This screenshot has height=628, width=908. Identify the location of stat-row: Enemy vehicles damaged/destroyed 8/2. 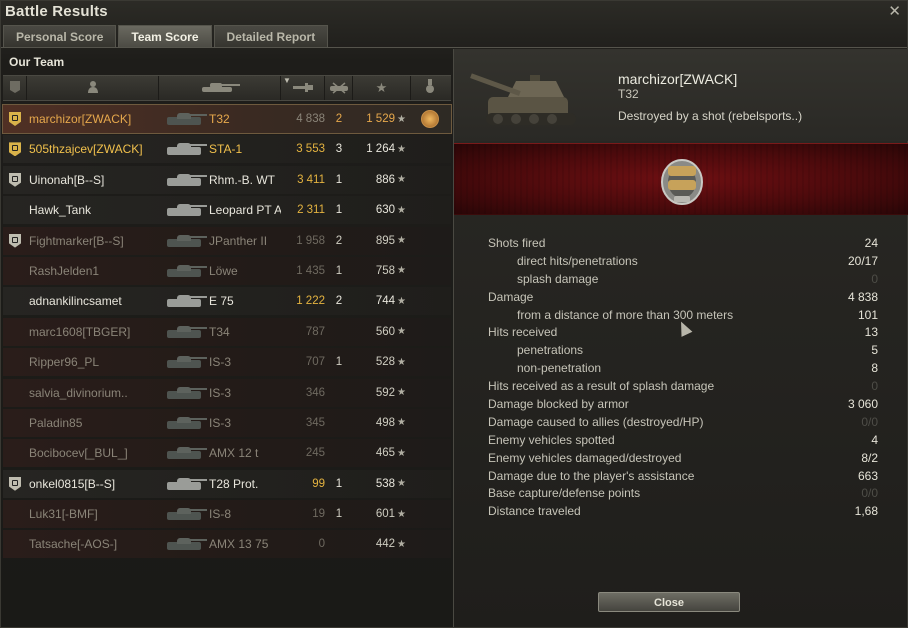
(683, 459).